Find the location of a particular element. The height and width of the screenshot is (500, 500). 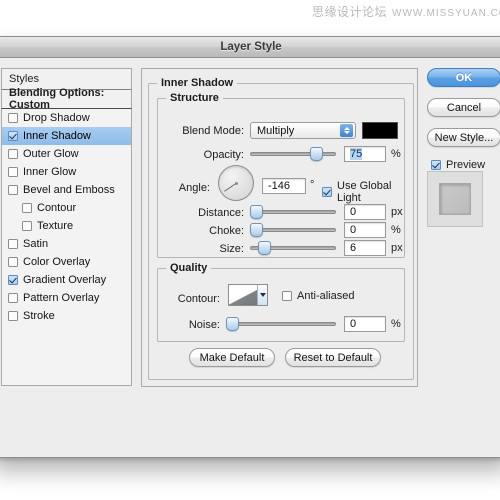

shadow-color-swatch is located at coordinates (380, 130).